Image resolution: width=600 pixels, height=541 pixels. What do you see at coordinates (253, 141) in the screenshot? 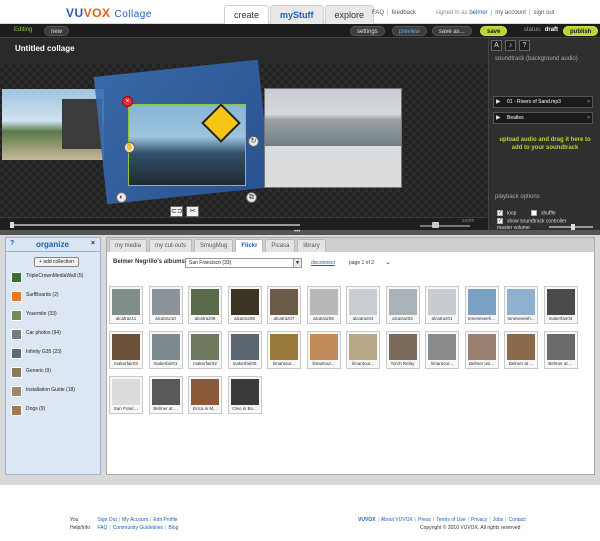
I see `resize-icon: ↻` at bounding box center [253, 141].